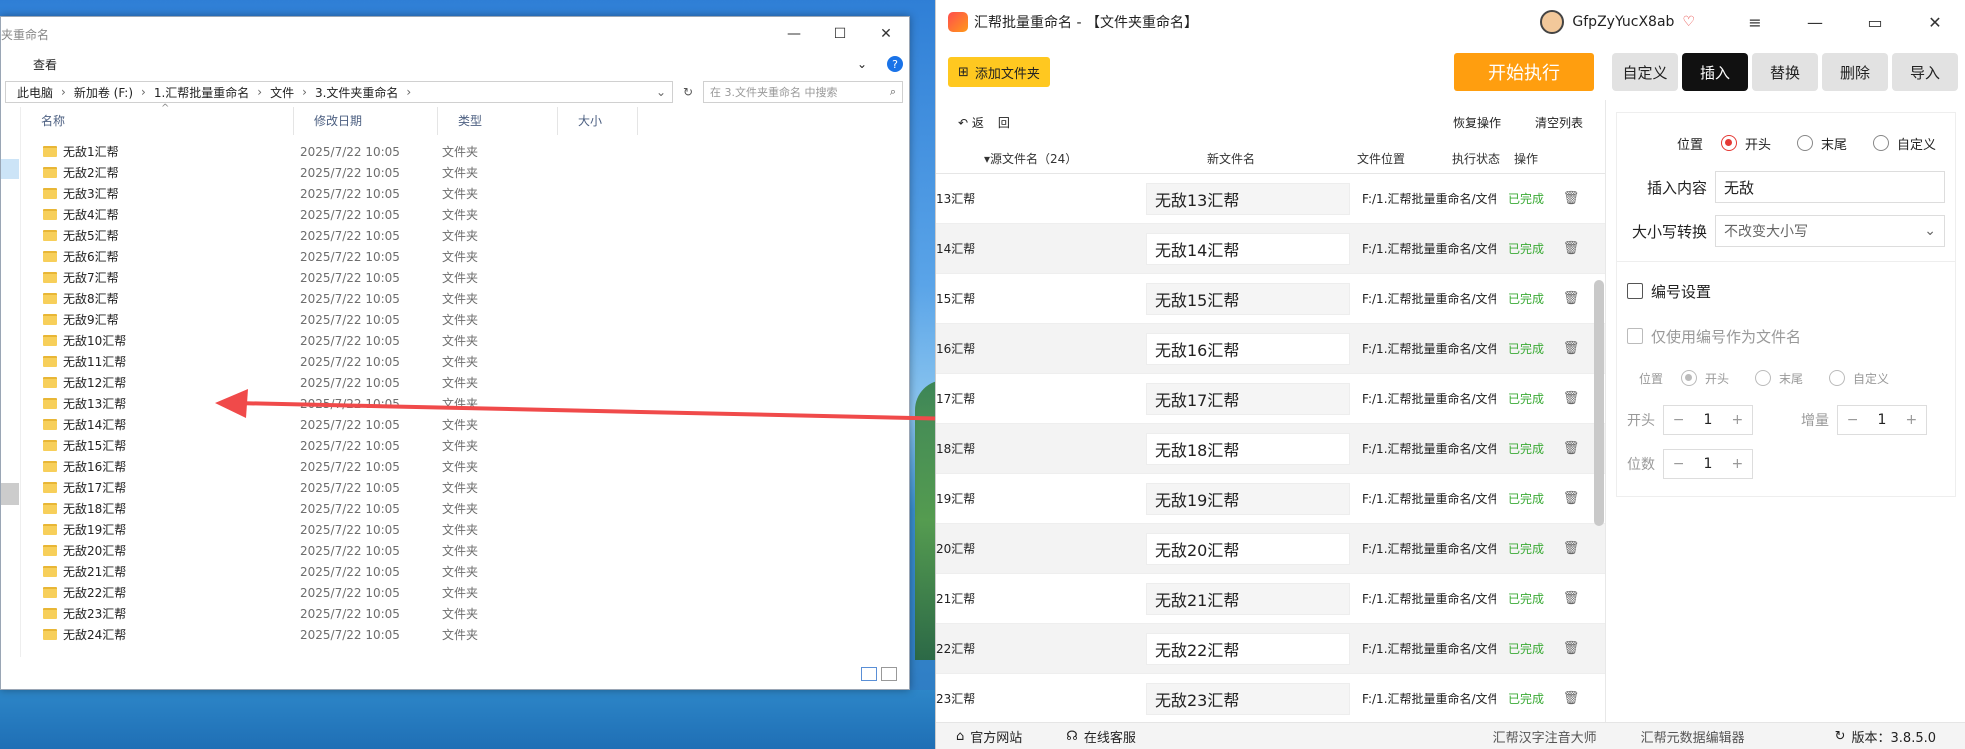 This screenshot has height=749, width=1965. What do you see at coordinates (465, 403) in the screenshot?
I see `list-item: 无敌13汇帮 2025/7/22 10:05 文件夹` at bounding box center [465, 403].